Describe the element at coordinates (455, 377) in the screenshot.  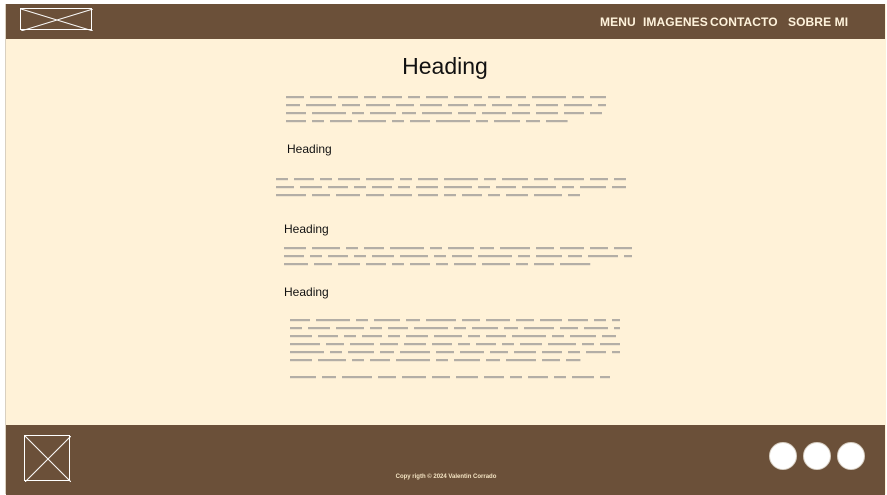
I see `placeholder-paragraph-clipped` at that location.